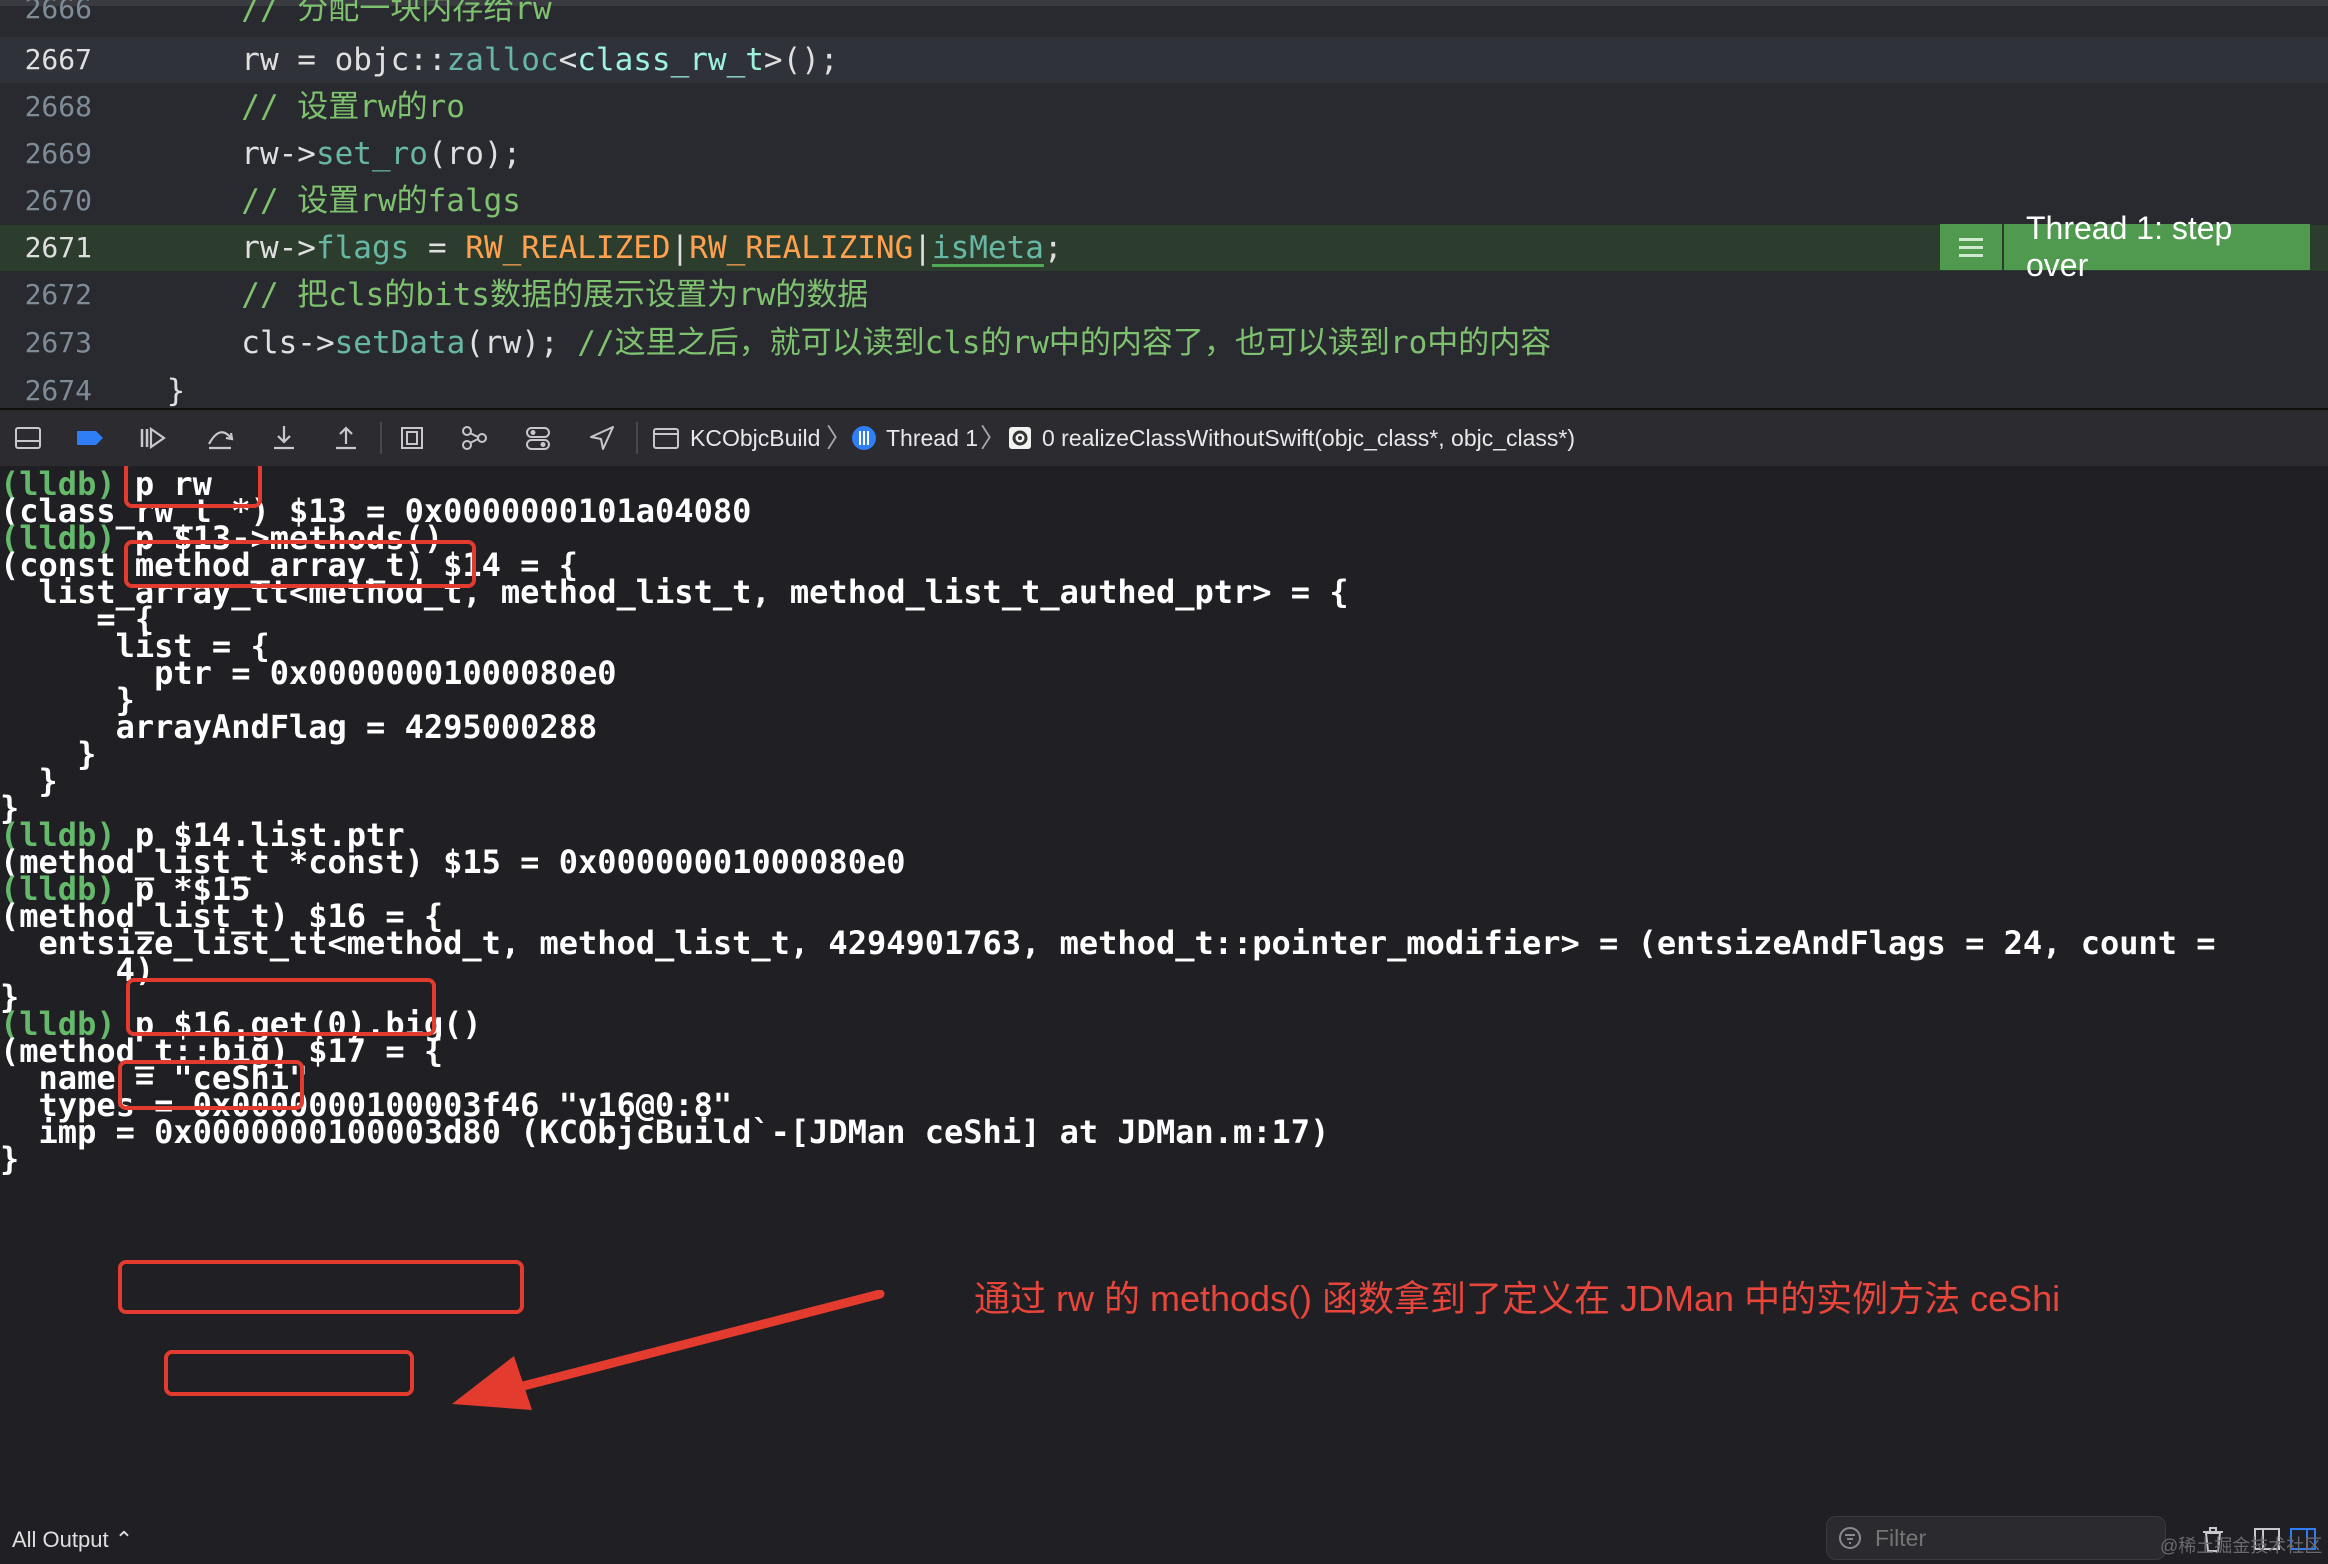 This screenshot has width=2328, height=1564. I want to click on code-text: // 分配一块内存给rw, so click(322, 16).